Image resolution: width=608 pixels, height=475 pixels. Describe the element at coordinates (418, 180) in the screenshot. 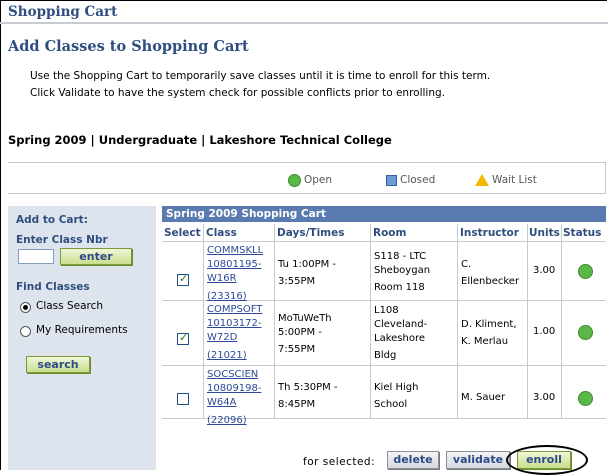

I see `legend-closed-label: Closed` at that location.